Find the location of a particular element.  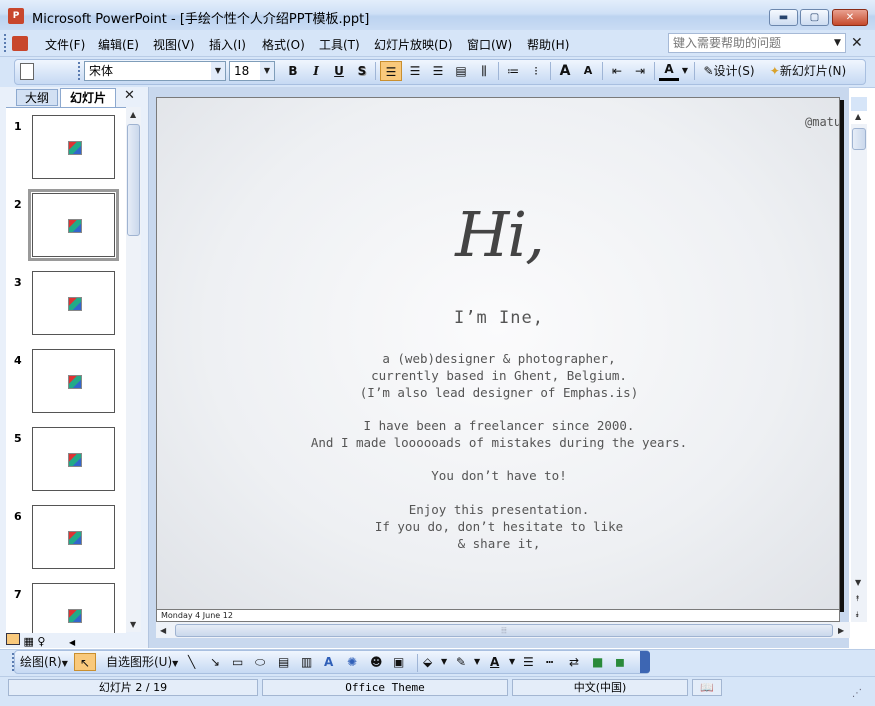

justify-button: ▤ is located at coordinates (461, 71).